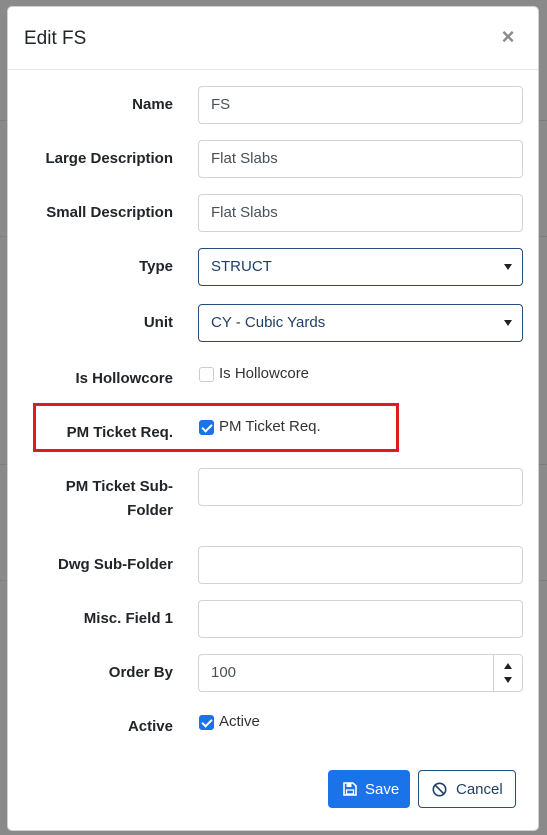 Image resolution: width=547 pixels, height=835 pixels. Describe the element at coordinates (119, 486) in the screenshot. I see `pm-ticket-sub-folder-label-line1: PM Ticket Sub-` at that location.